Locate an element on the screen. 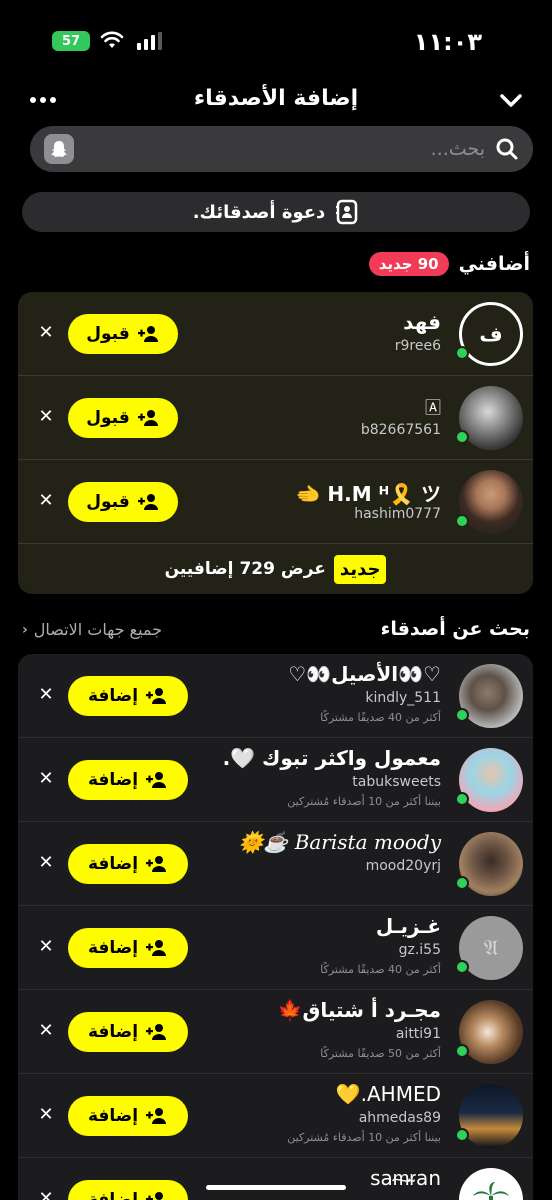 The image size is (552, 1200). wifi-icon is located at coordinates (112, 39).